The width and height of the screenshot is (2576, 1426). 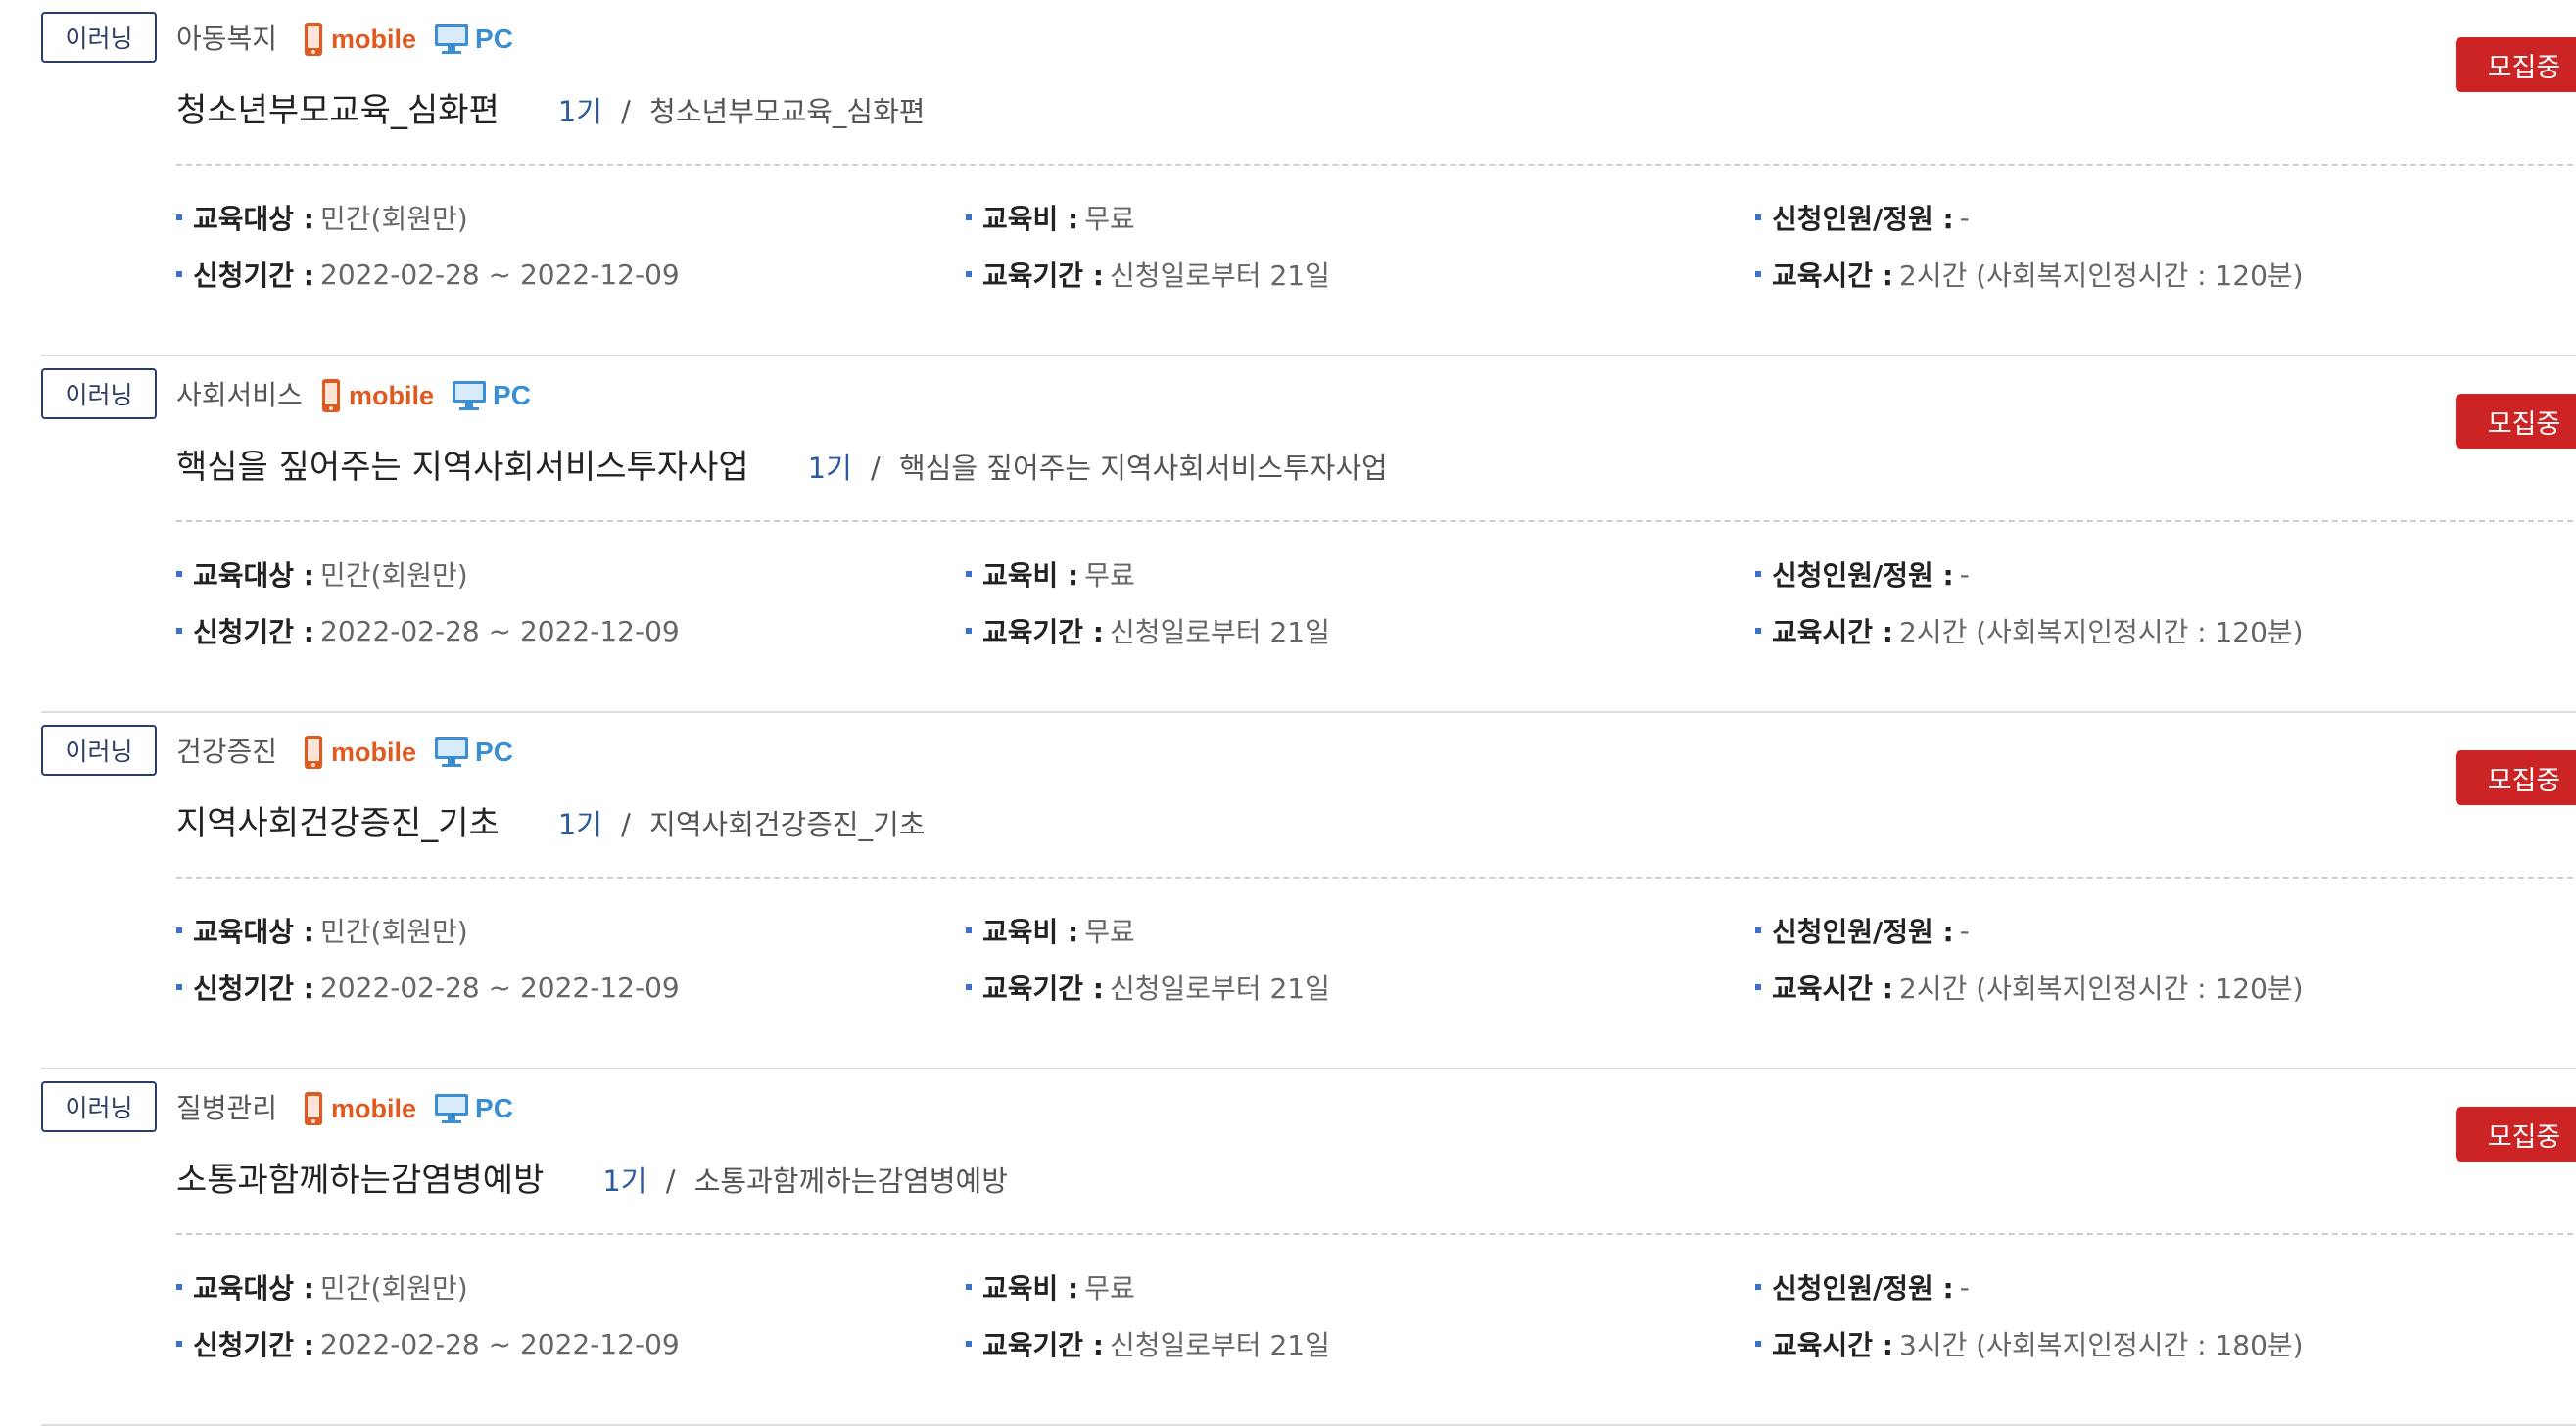 I want to click on course-title-link: 지역사회건강증진_기초, so click(x=338, y=820).